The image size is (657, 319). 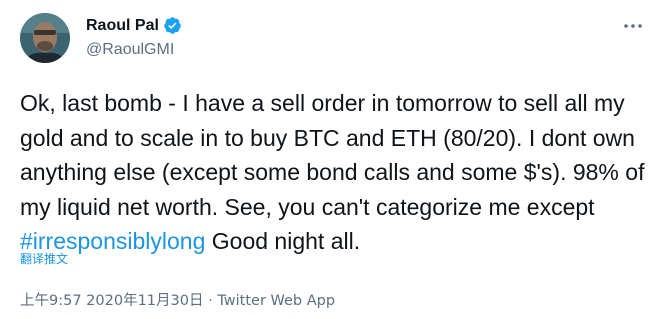 What do you see at coordinates (633, 26) in the screenshot?
I see `more-horizontal-icon` at bounding box center [633, 26].